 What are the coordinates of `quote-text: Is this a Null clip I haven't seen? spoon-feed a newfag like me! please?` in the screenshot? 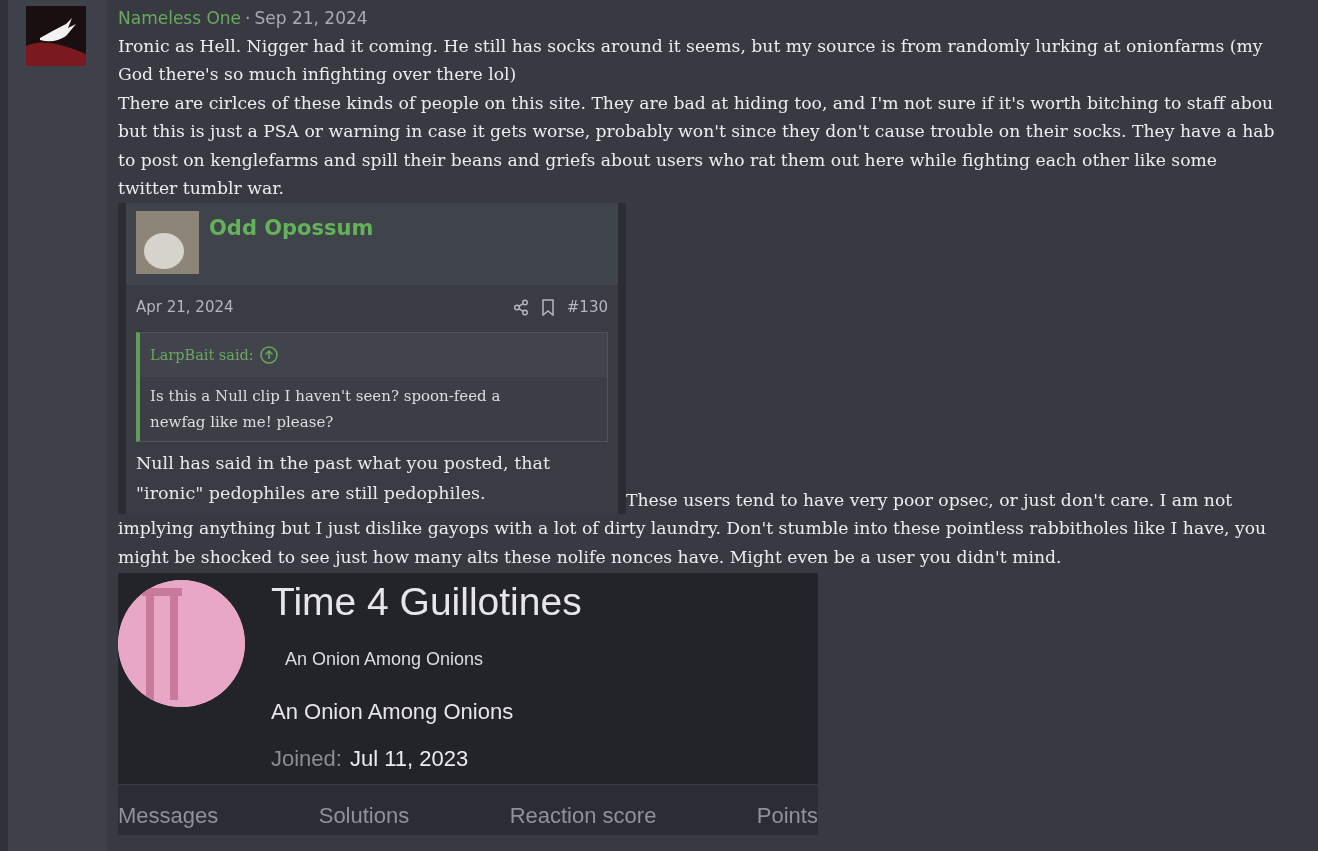 It's located at (325, 410).